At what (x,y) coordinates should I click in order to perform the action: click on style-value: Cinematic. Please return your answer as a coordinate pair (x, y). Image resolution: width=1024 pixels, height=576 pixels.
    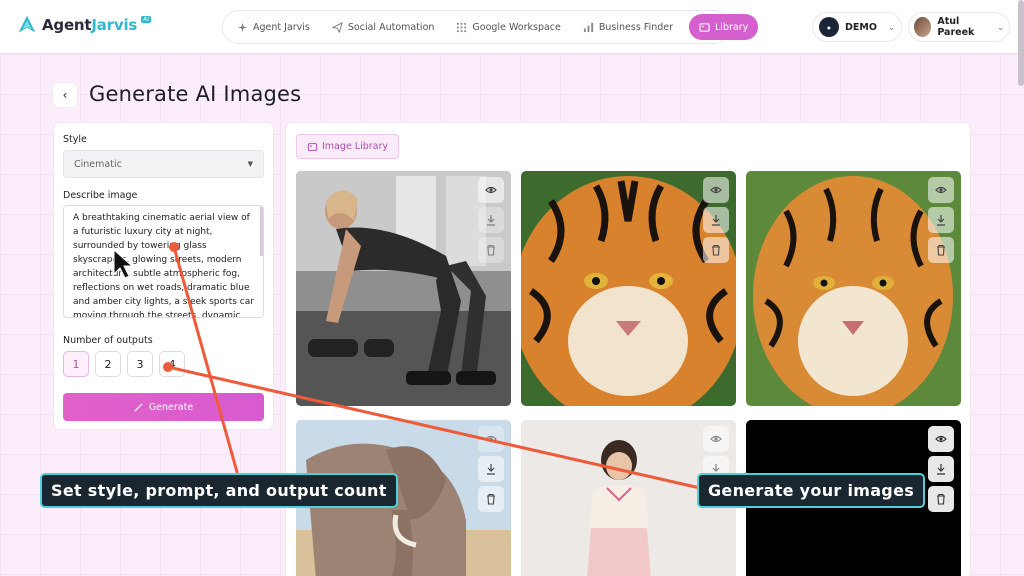
    Looking at the image, I should click on (98, 164).